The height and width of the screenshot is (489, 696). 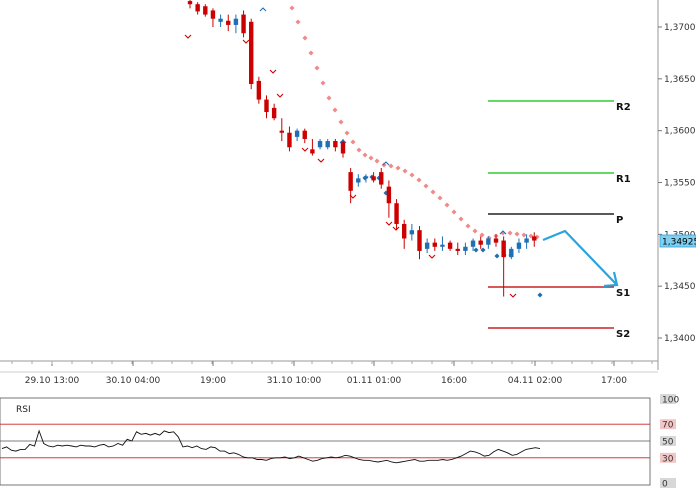 I want to click on current-price-label: 1,34925, so click(x=679, y=243).